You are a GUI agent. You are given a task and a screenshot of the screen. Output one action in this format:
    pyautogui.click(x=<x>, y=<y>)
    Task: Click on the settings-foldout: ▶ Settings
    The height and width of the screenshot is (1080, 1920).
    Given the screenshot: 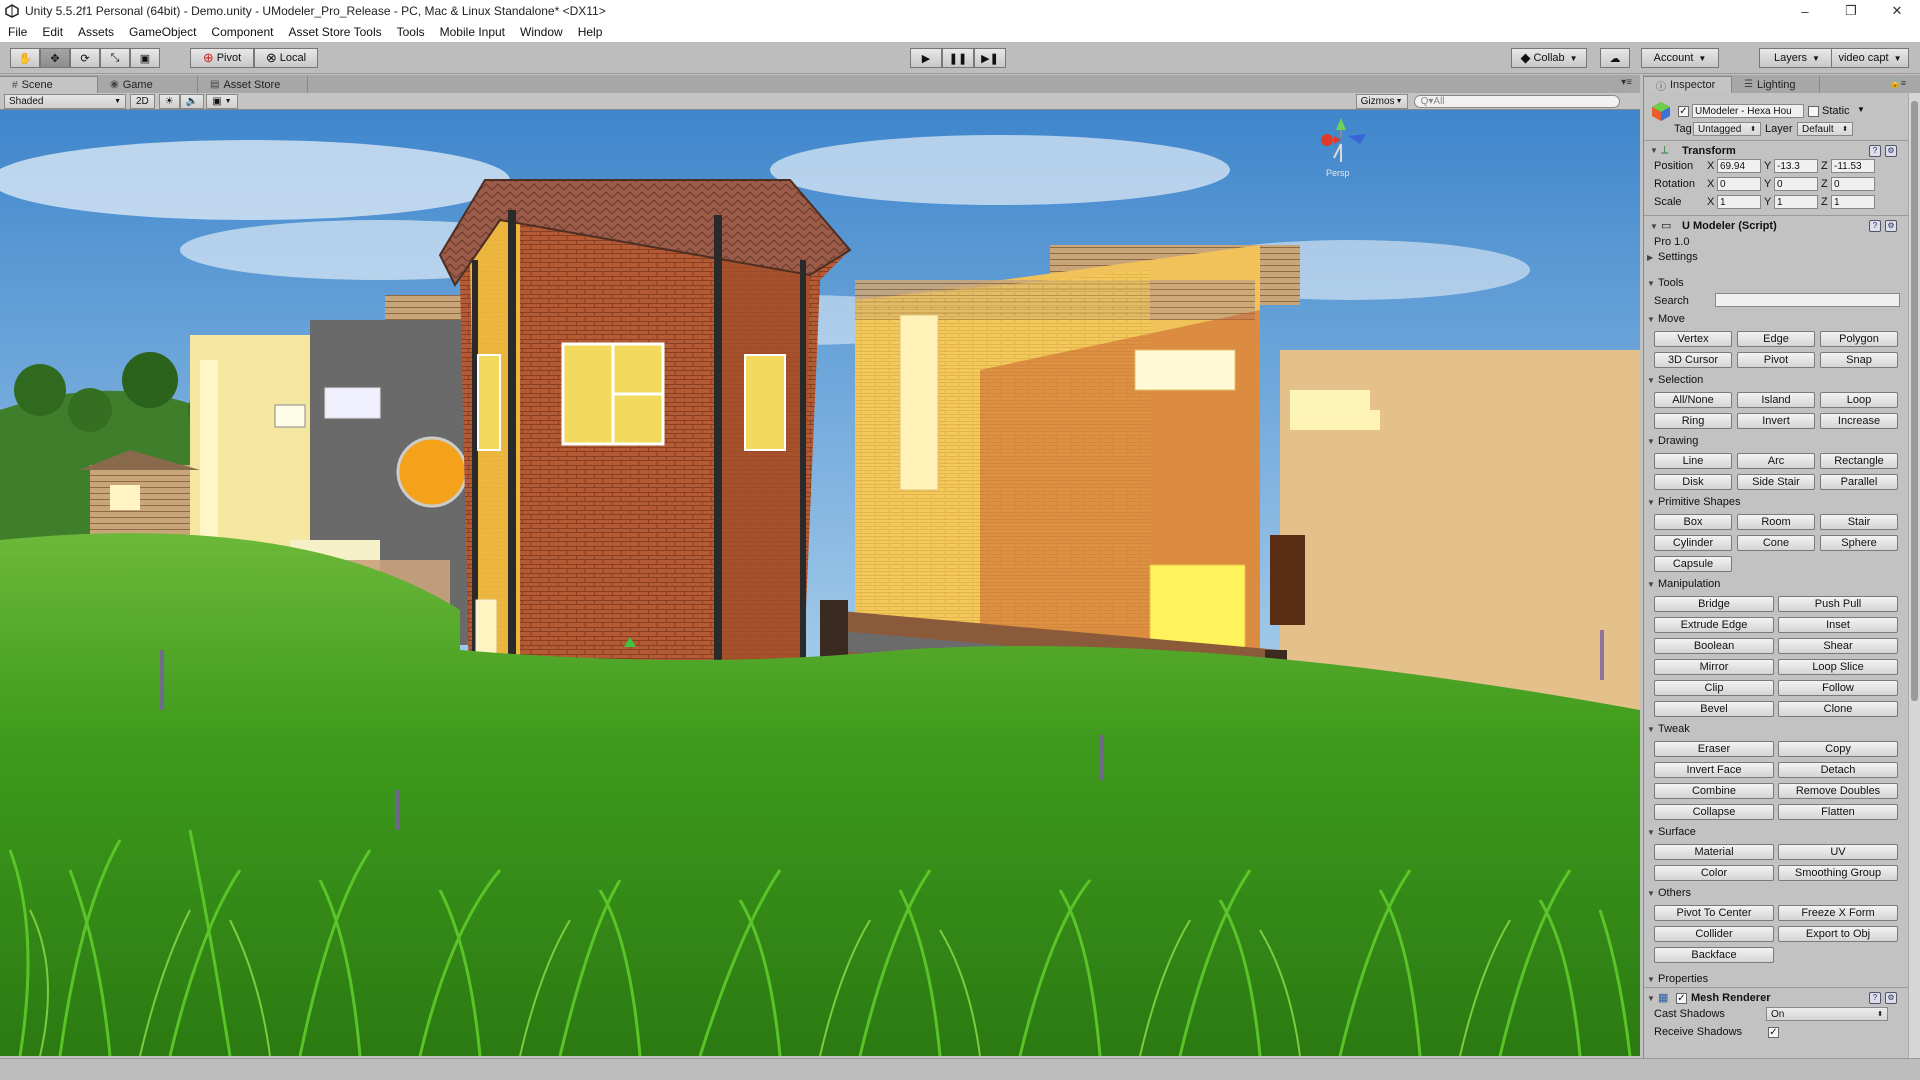 What is the action you would take?
    pyautogui.click(x=1672, y=257)
    